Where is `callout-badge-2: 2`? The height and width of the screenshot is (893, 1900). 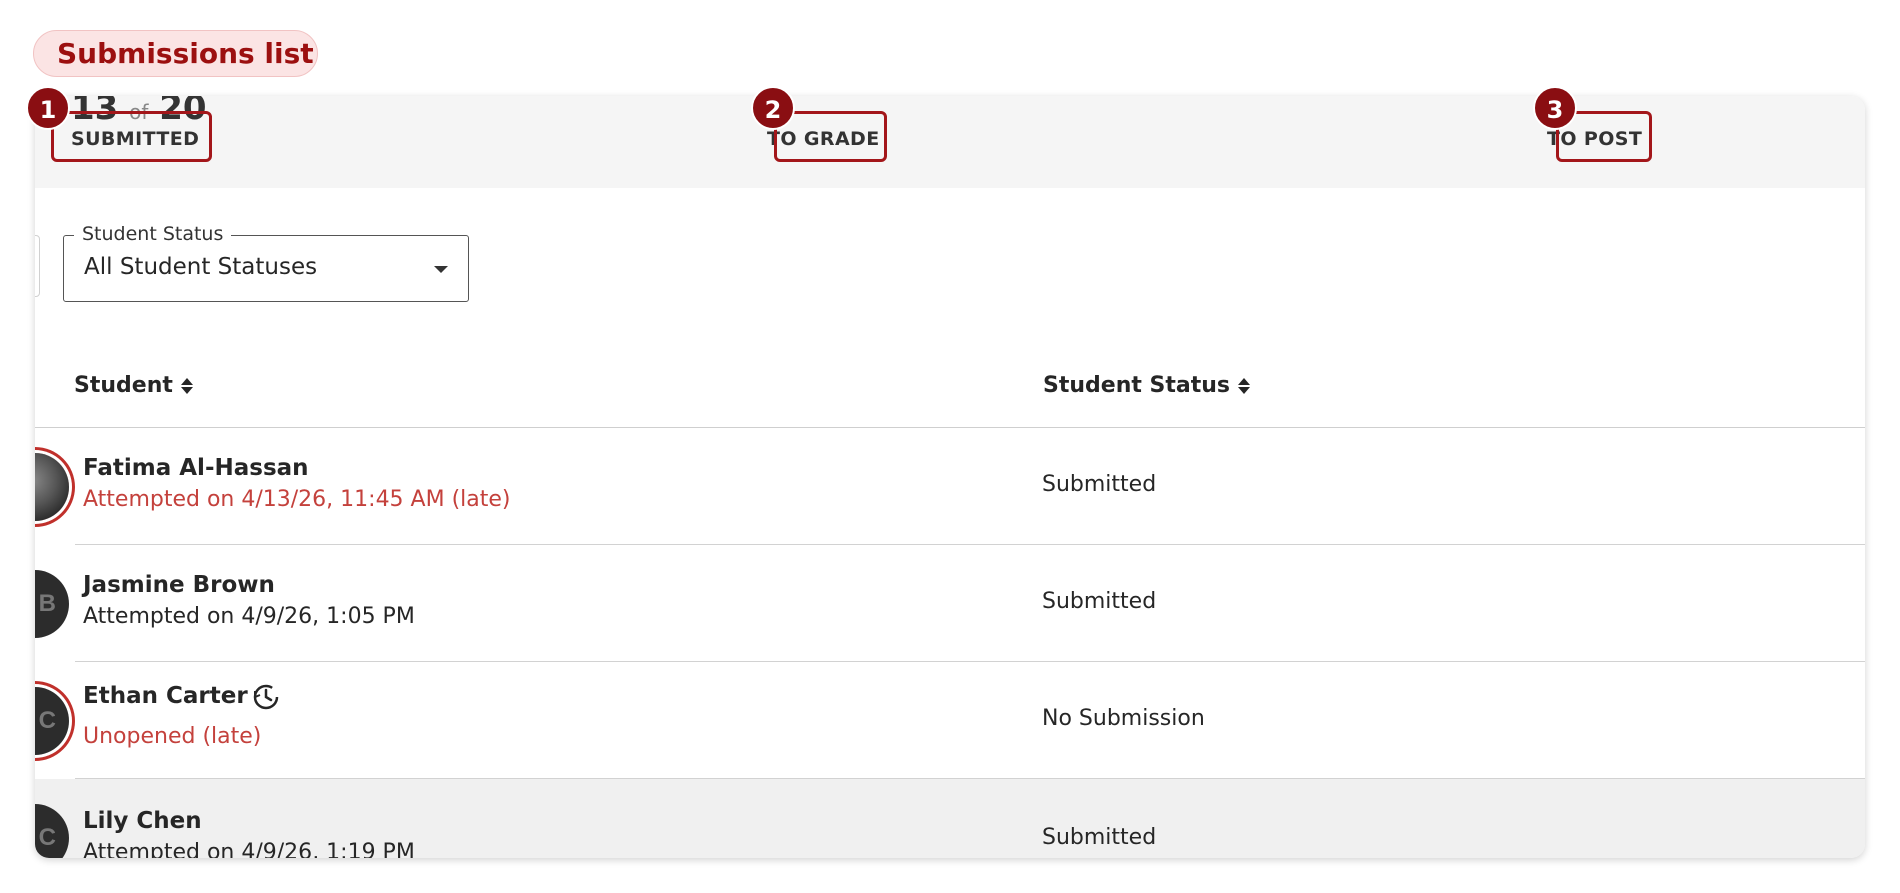
callout-badge-2: 2 is located at coordinates (773, 108).